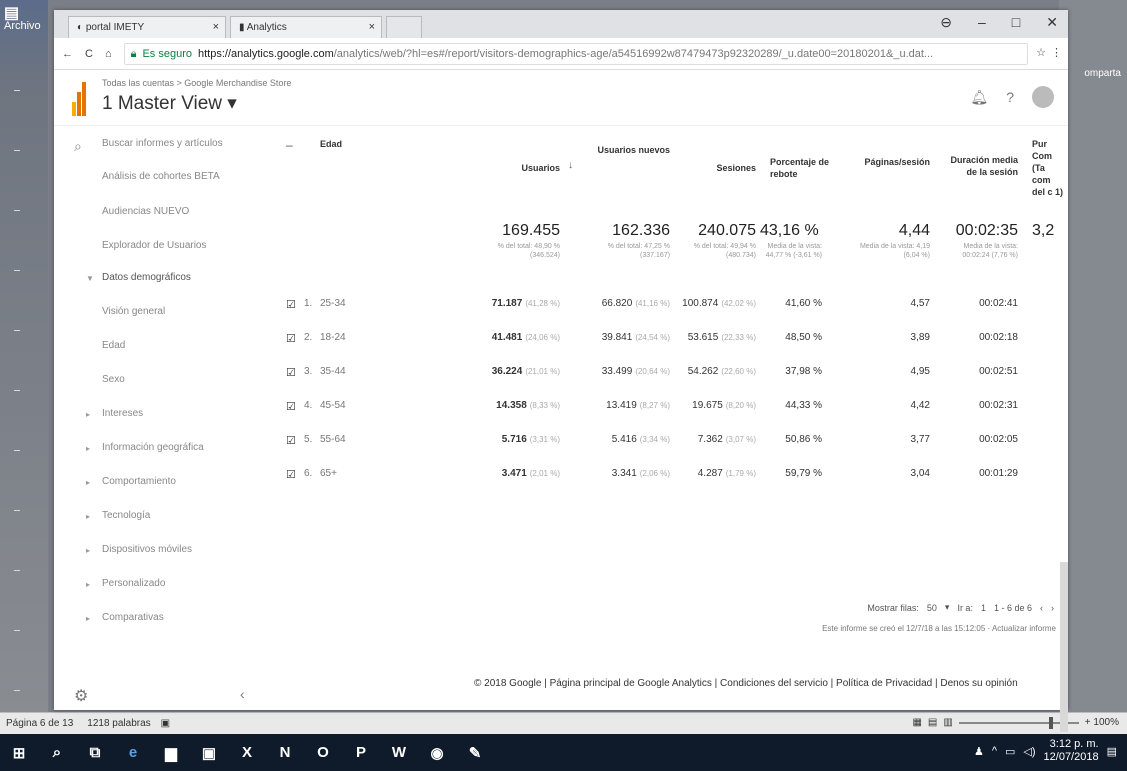 The width and height of the screenshot is (1127, 771). Describe the element at coordinates (333, 439) in the screenshot. I see `row-age-link: 55-64` at that location.